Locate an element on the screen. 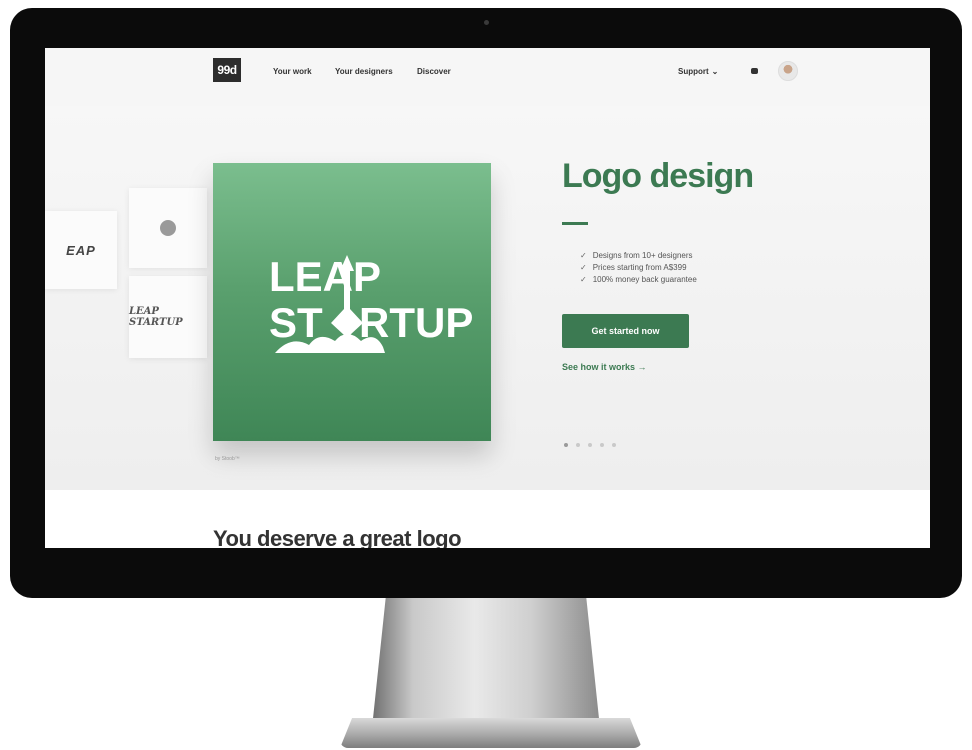 This screenshot has width=972, height=750. nav-link-your-designers: Your designers is located at coordinates (364, 71).